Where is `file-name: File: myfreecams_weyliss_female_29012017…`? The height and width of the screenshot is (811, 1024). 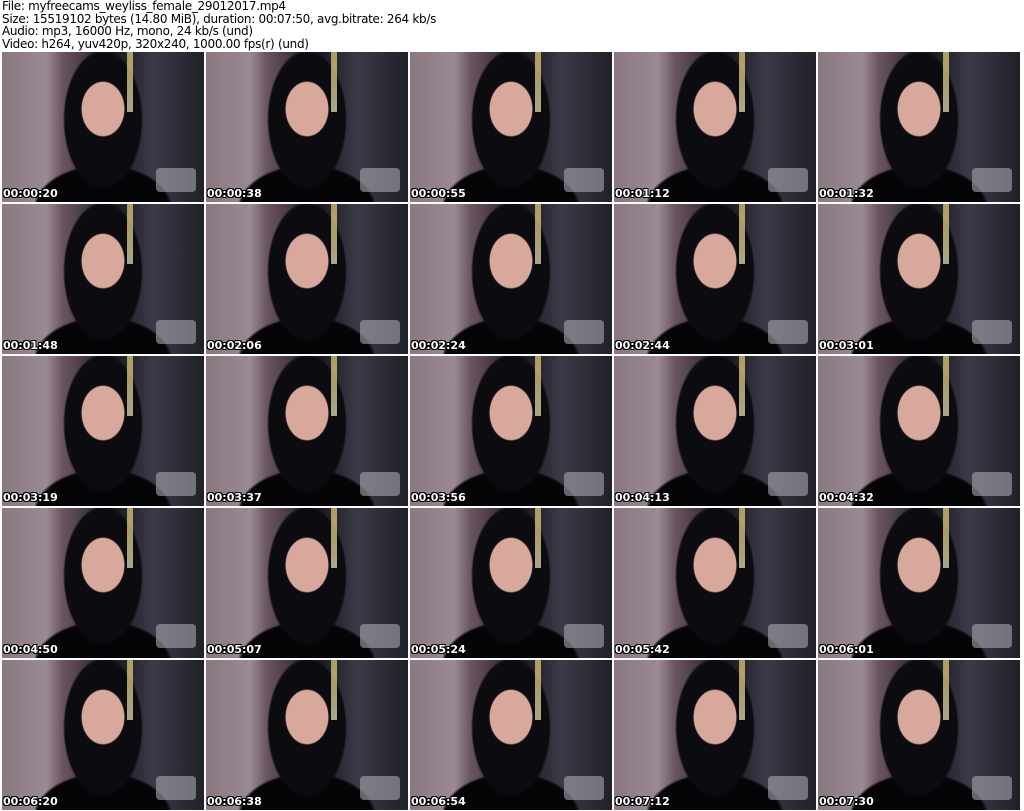 file-name: File: myfreecams_weyliss_female_29012017… is located at coordinates (144, 6).